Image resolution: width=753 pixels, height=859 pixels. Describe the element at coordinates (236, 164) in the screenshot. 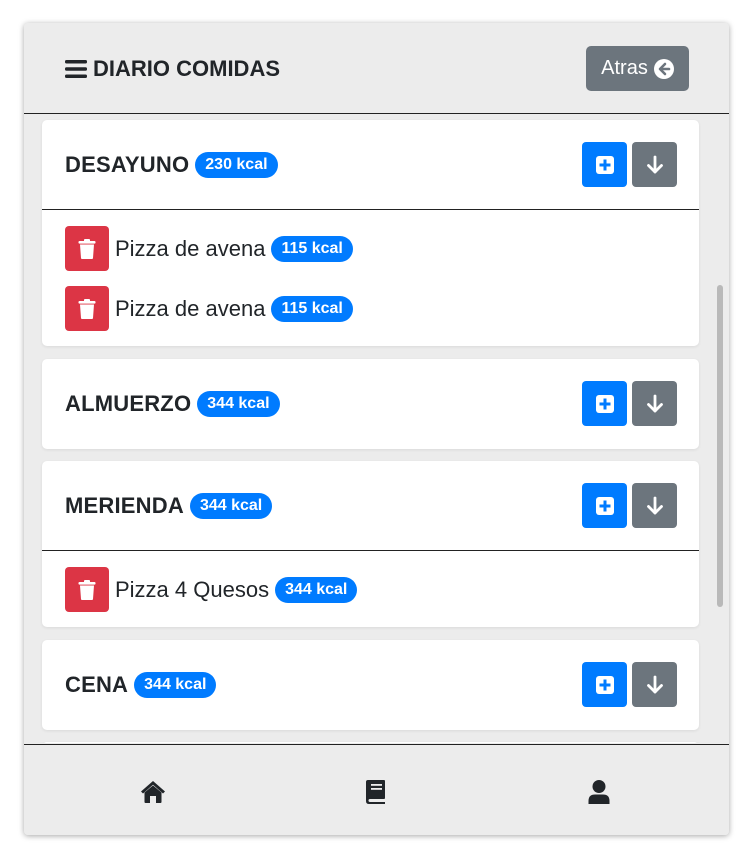

I see `kcal-badge: 230 kcal` at that location.